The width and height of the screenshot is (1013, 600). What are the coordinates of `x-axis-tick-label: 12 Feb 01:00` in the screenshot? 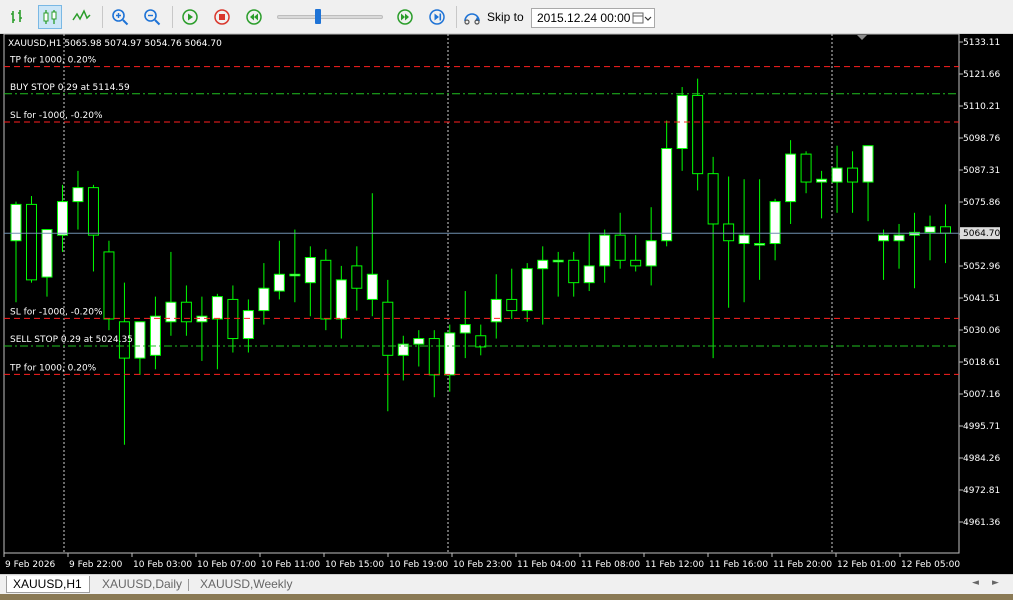 It's located at (866, 565).